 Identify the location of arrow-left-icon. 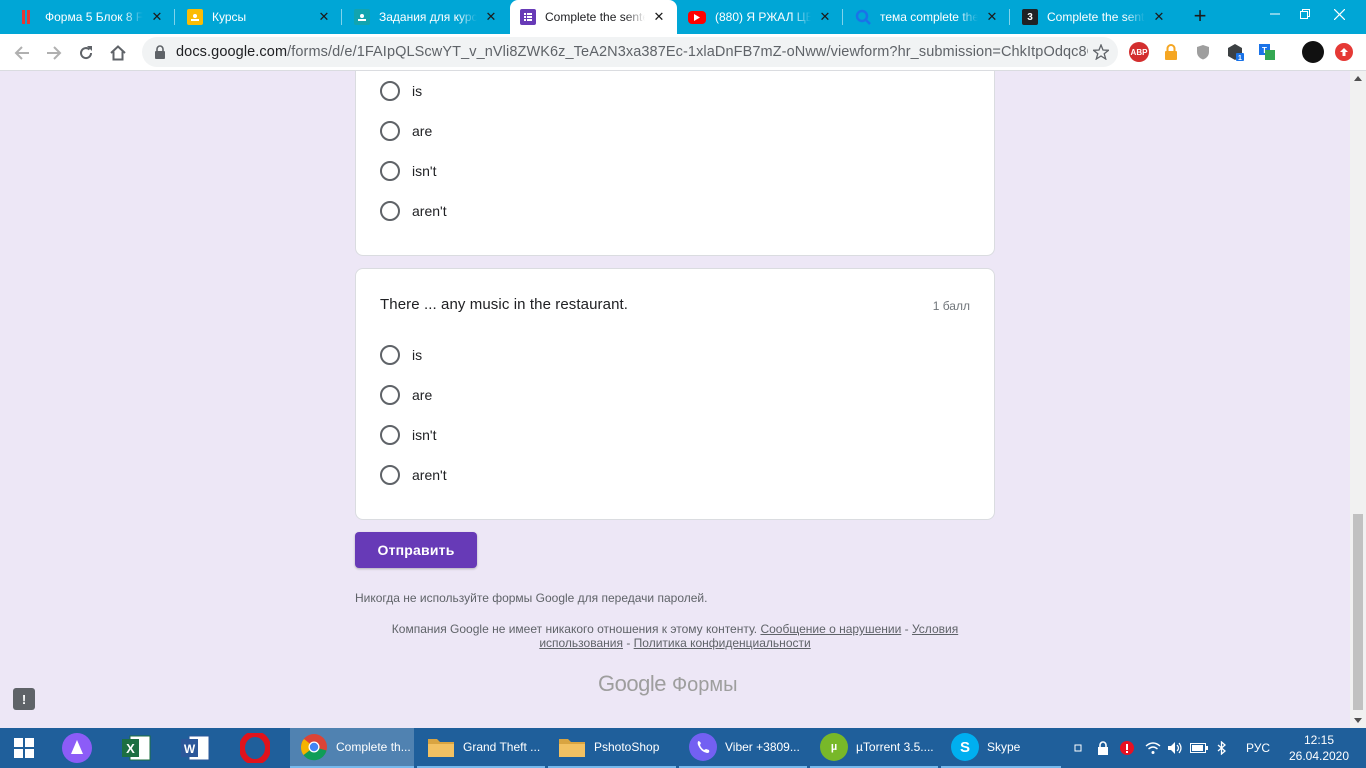
(21, 53).